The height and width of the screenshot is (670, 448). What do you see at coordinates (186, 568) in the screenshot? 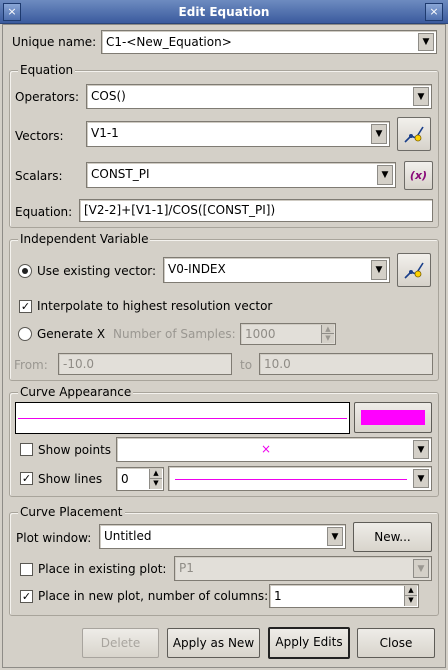
I see `existing-plot-value: P1` at bounding box center [186, 568].